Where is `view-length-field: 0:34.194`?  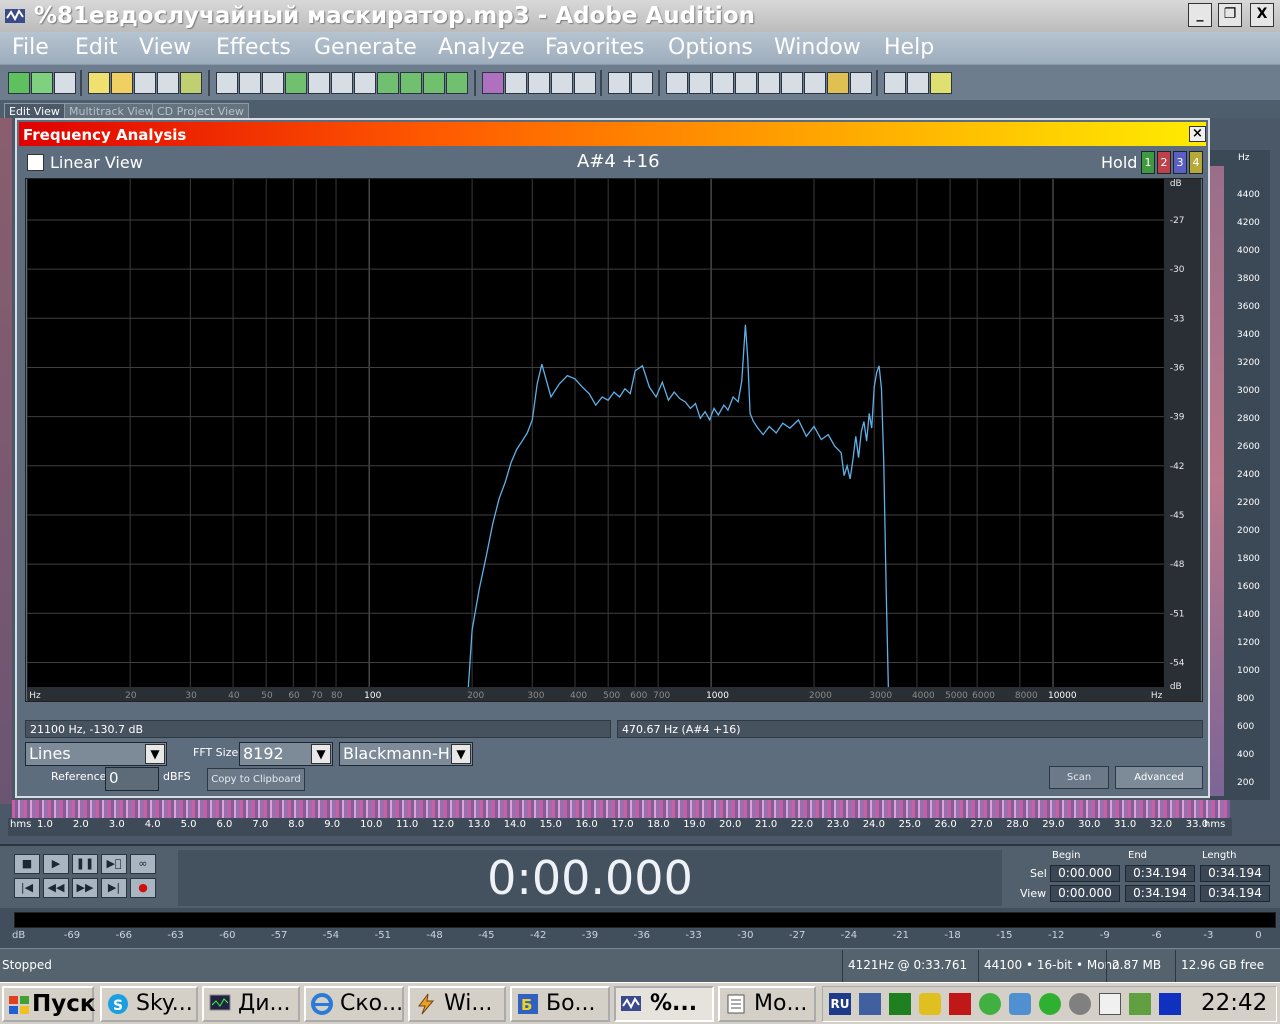 view-length-field: 0:34.194 is located at coordinates (1235, 893).